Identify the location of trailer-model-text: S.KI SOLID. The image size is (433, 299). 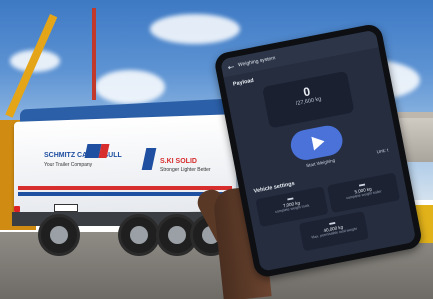
(178, 161).